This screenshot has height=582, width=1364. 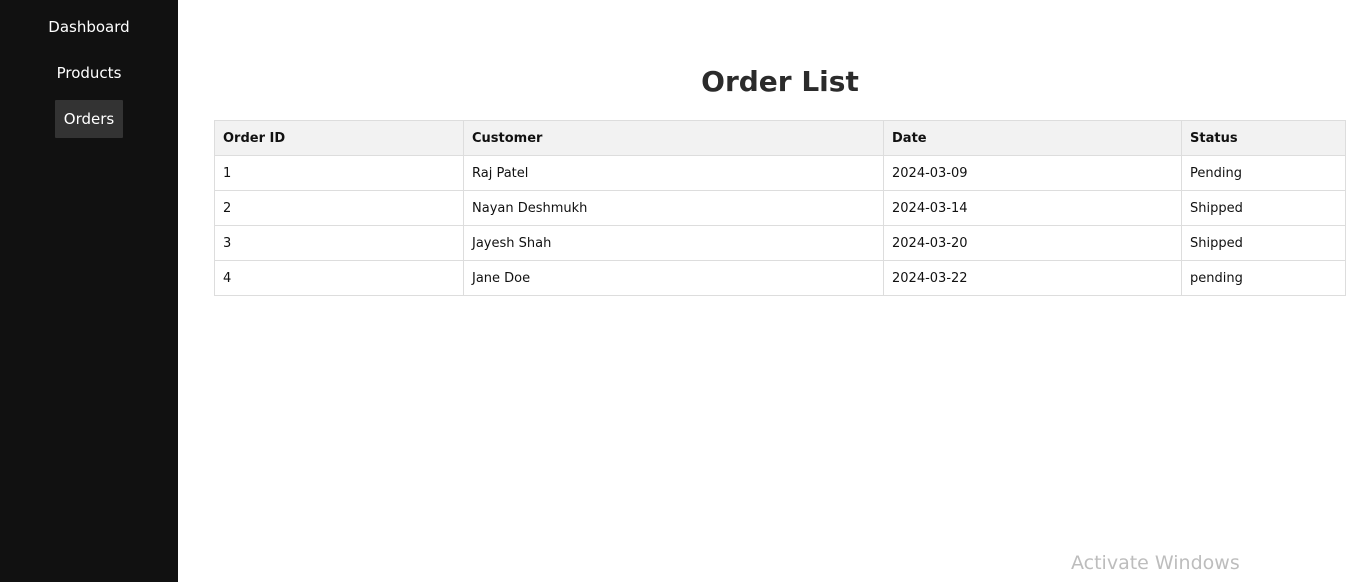 I want to click on table-row: 2 Nayan Deshmukh 2024-03-14 Shipped, so click(x=780, y=208).